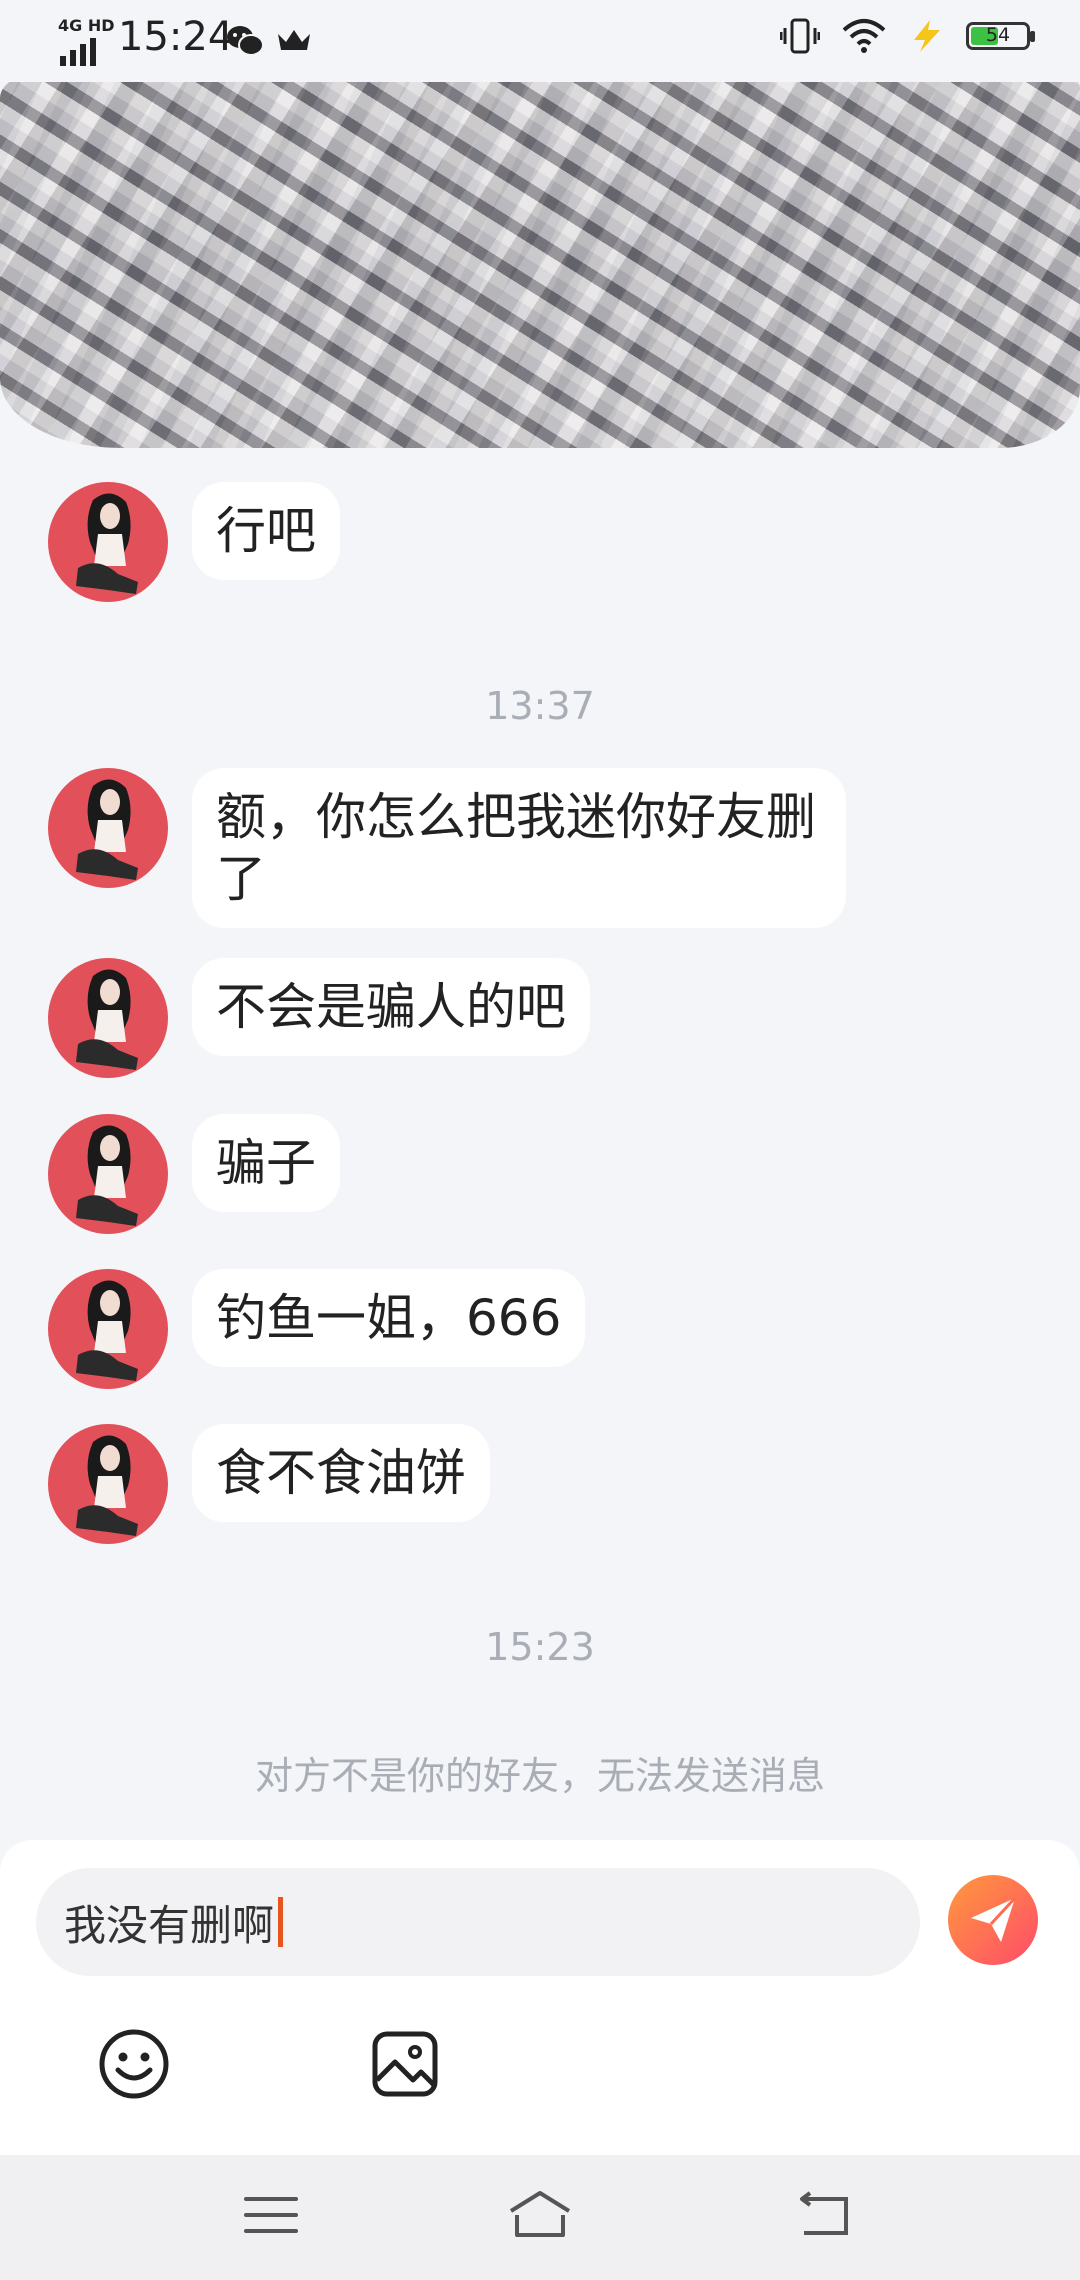 The width and height of the screenshot is (1080, 2280). What do you see at coordinates (78, 52) in the screenshot?
I see `signal-icon` at bounding box center [78, 52].